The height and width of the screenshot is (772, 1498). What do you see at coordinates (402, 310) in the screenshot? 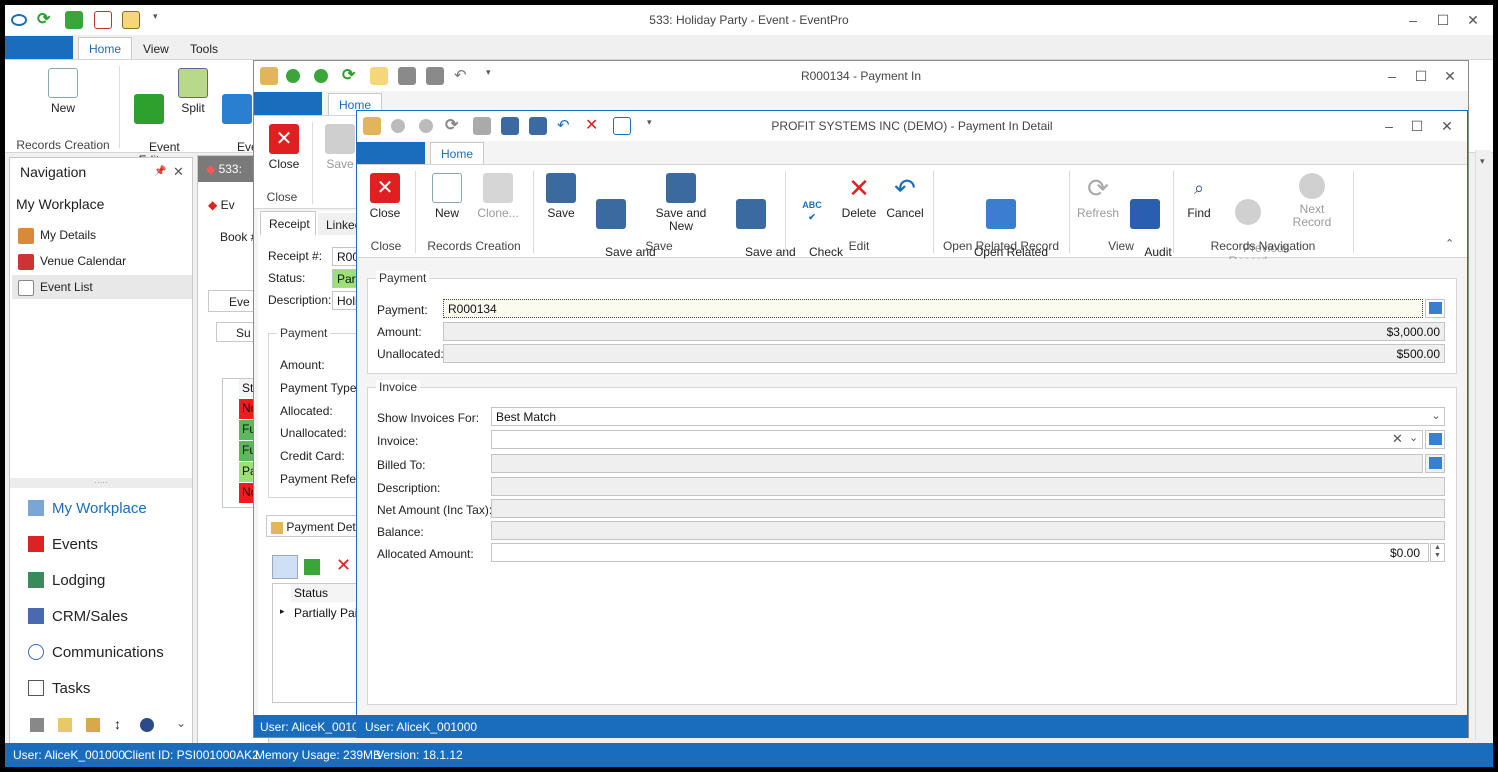
I see `payment-label: Payment:` at bounding box center [402, 310].